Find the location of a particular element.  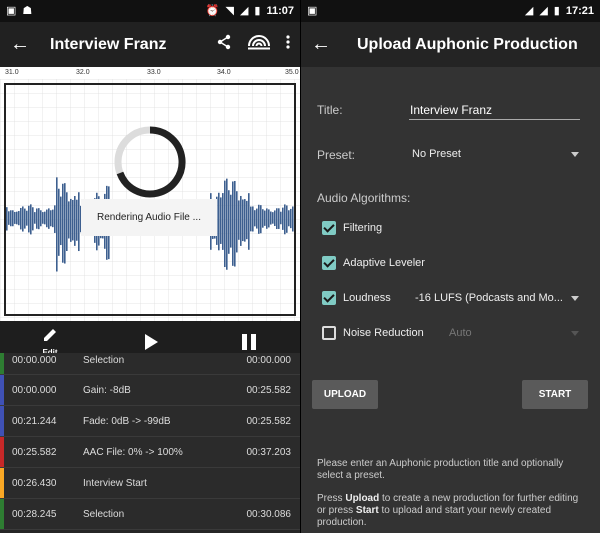

loading-spinner-icon is located at coordinates (150, 162).